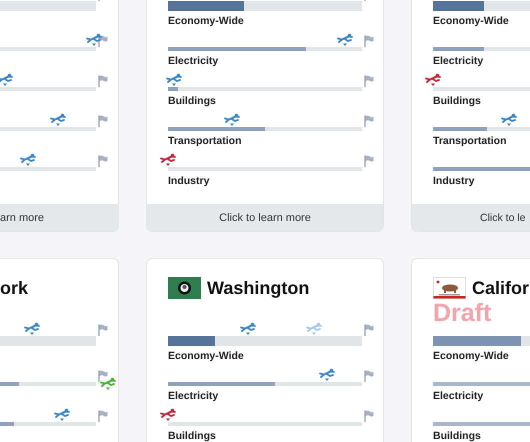 This screenshot has height=442, width=530. Describe the element at coordinates (471, 217) in the screenshot. I see `learn-more-link: Click to le` at that location.